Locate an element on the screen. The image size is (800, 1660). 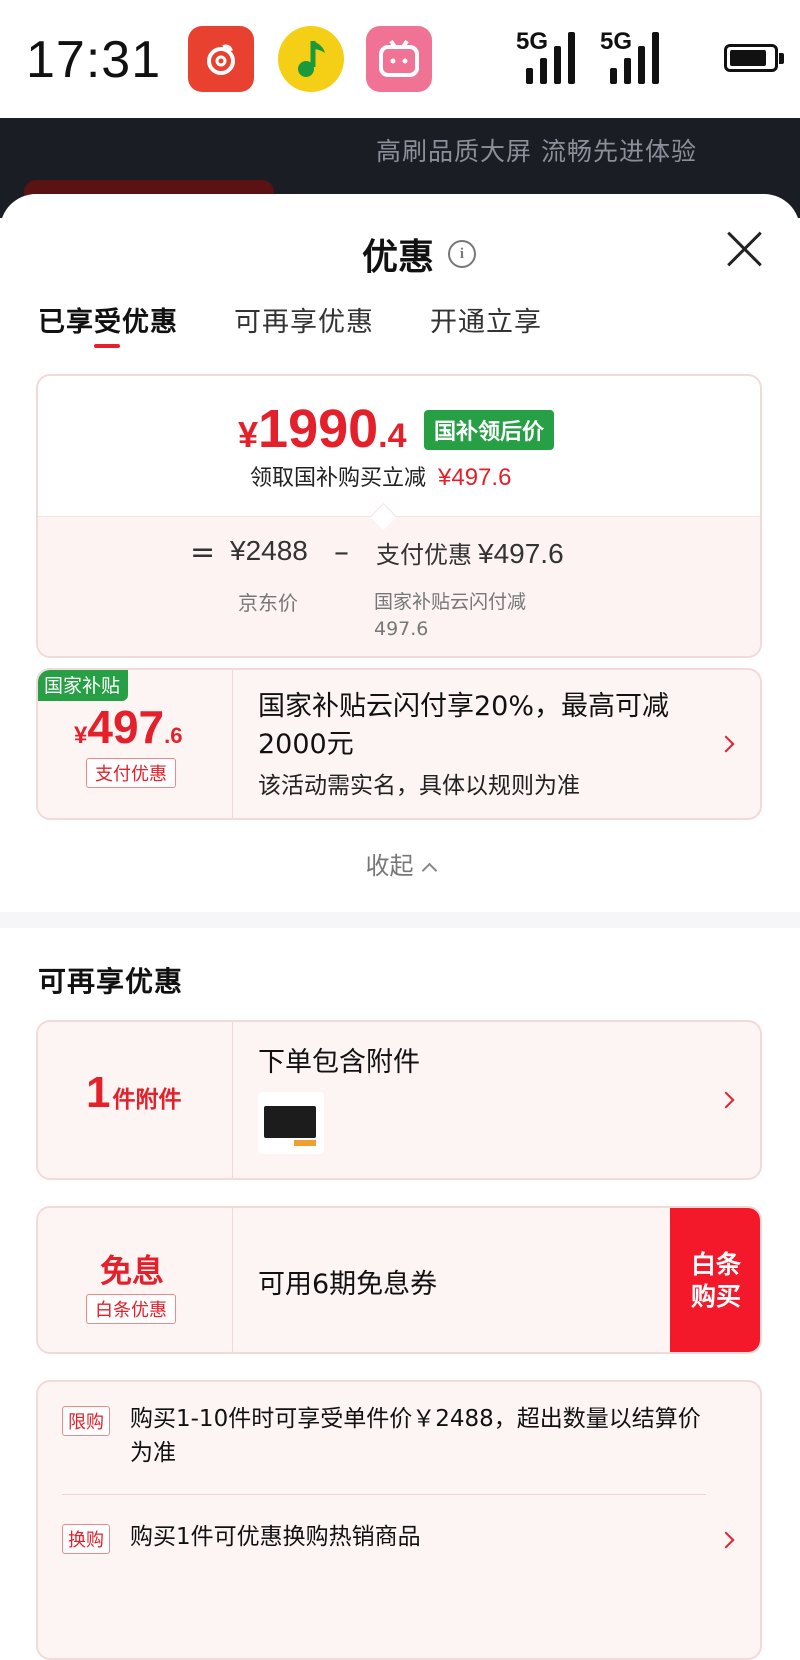
tab-label: 开通立享 is located at coordinates (486, 322).